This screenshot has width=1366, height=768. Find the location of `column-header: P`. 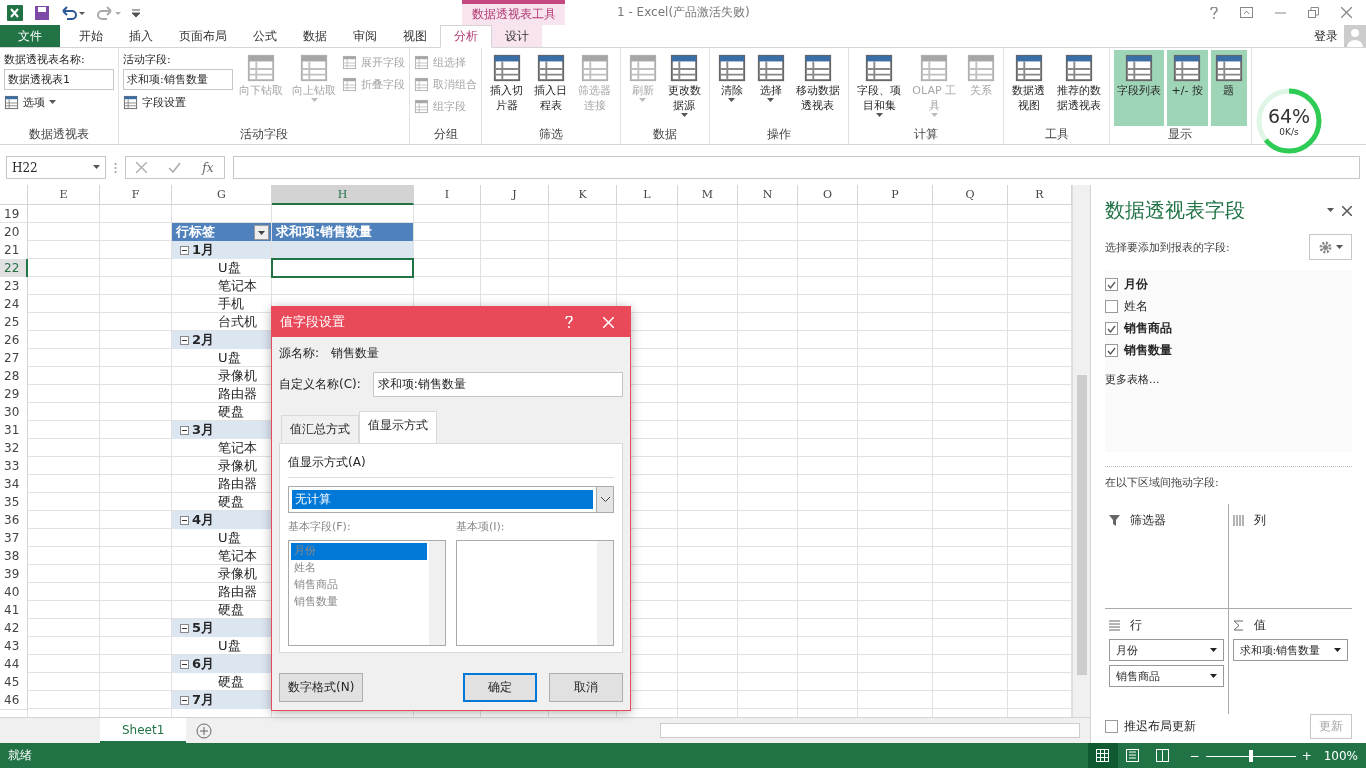

column-header: P is located at coordinates (895, 195).